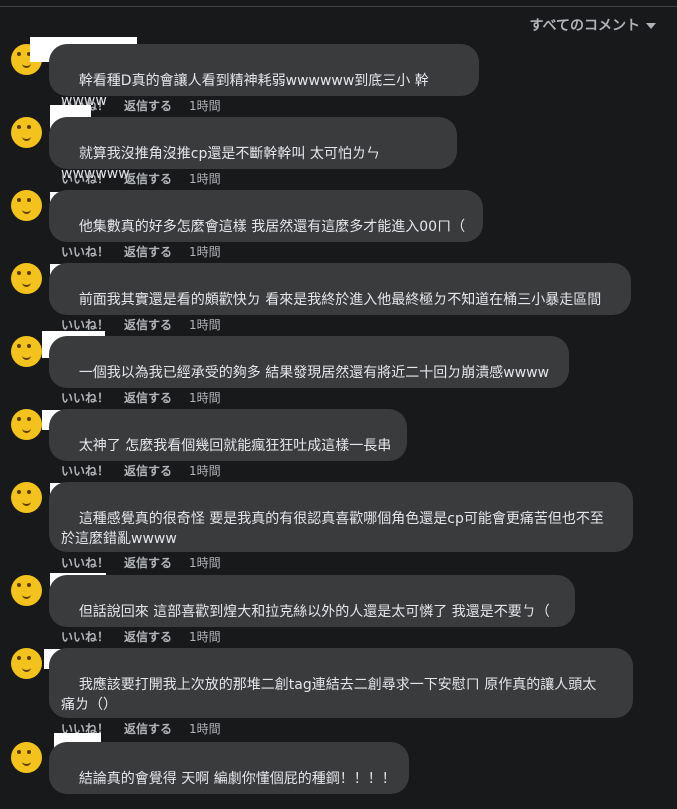  Describe the element at coordinates (340, 300) in the screenshot. I see `comment-text: 前面我其實還是看的頗歡快ㄉ 看來是我終於進入他最終極ㄉ不知道在桶三小暴走區間` at that location.